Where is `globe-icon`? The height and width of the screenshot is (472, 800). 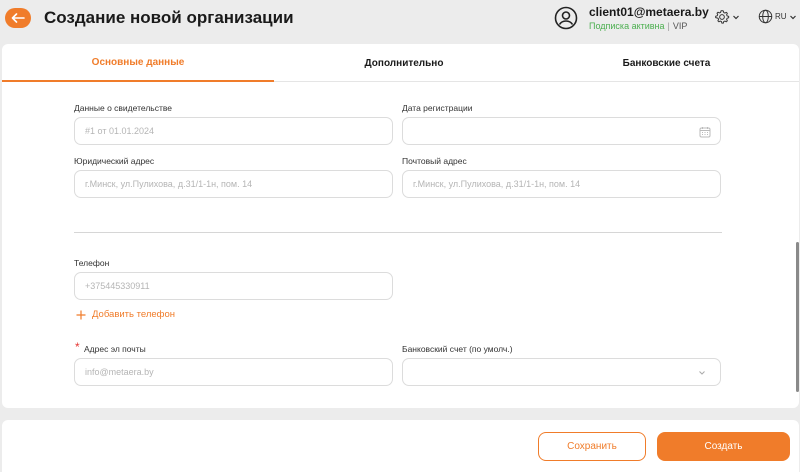
globe-icon is located at coordinates (765, 16).